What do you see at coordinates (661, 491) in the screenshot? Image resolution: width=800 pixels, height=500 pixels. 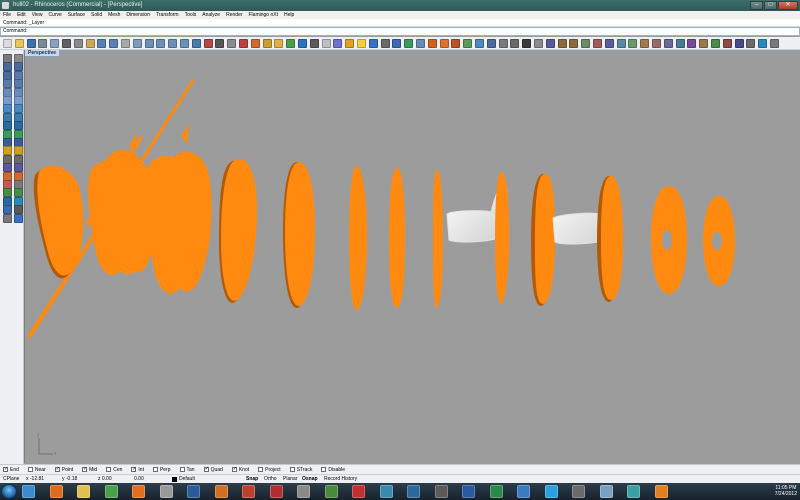 I see `vlc-icon` at bounding box center [661, 491].